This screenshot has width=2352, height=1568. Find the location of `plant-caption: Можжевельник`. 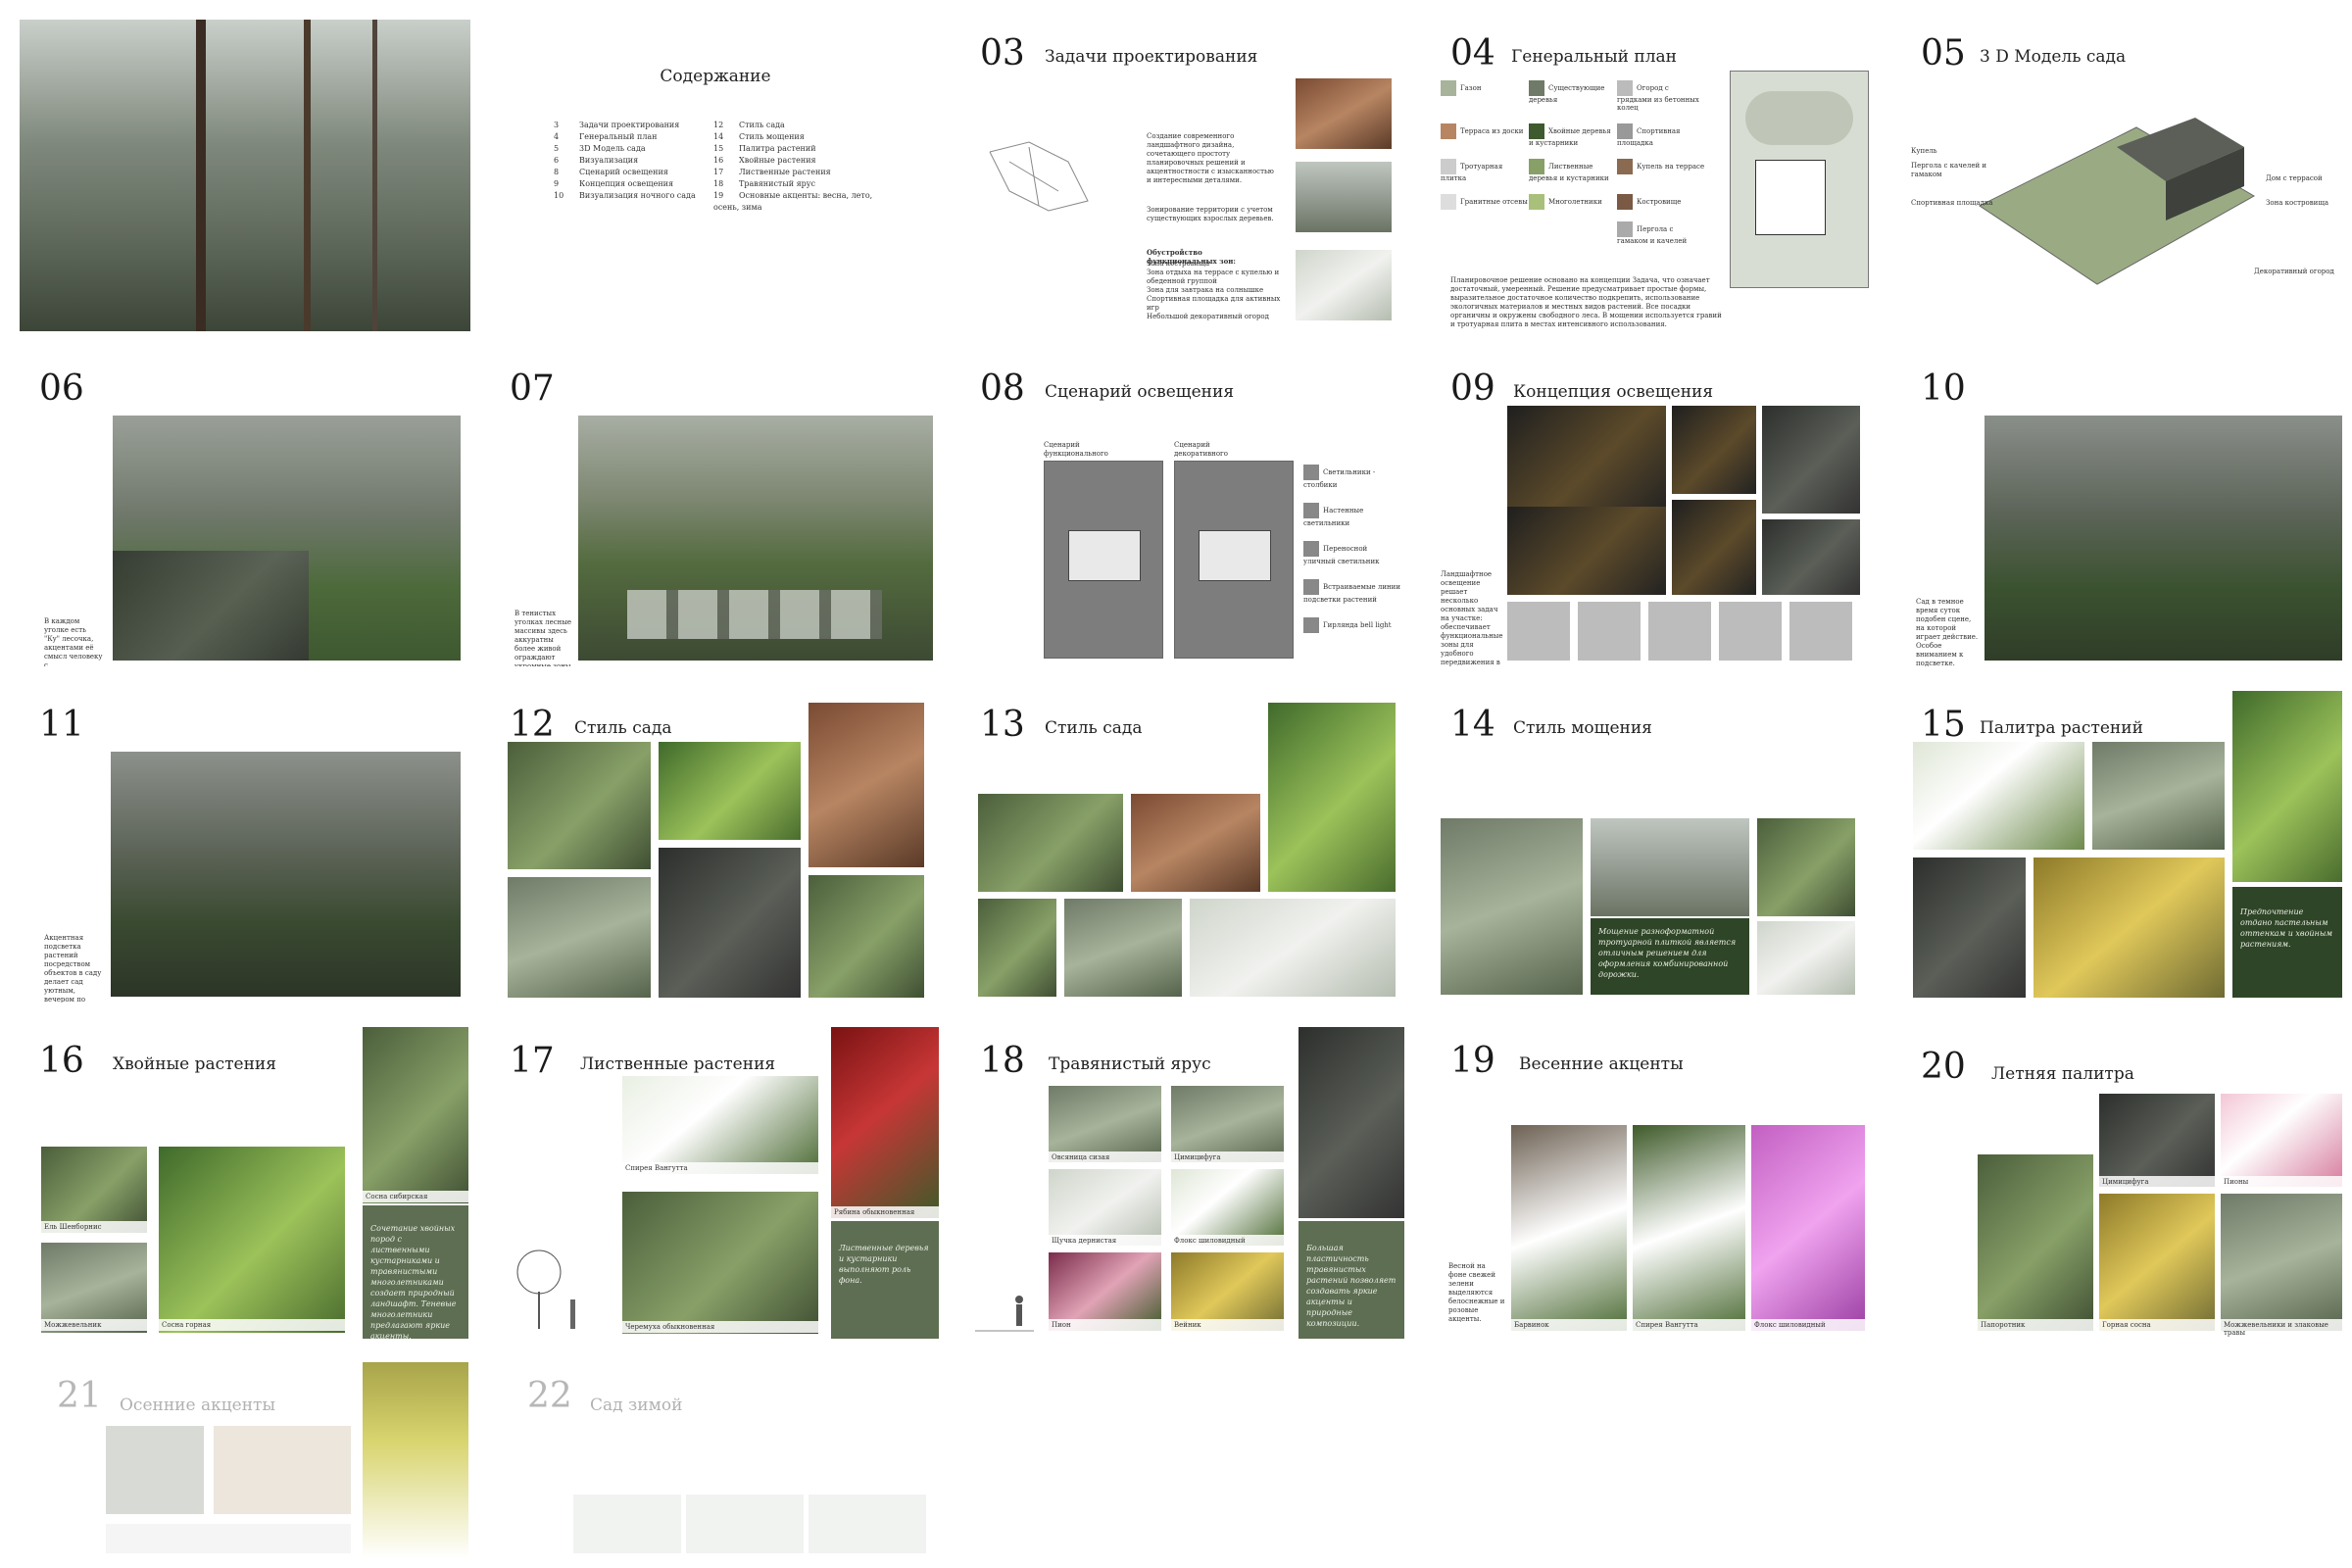

plant-caption: Можжевельник is located at coordinates (94, 1325).